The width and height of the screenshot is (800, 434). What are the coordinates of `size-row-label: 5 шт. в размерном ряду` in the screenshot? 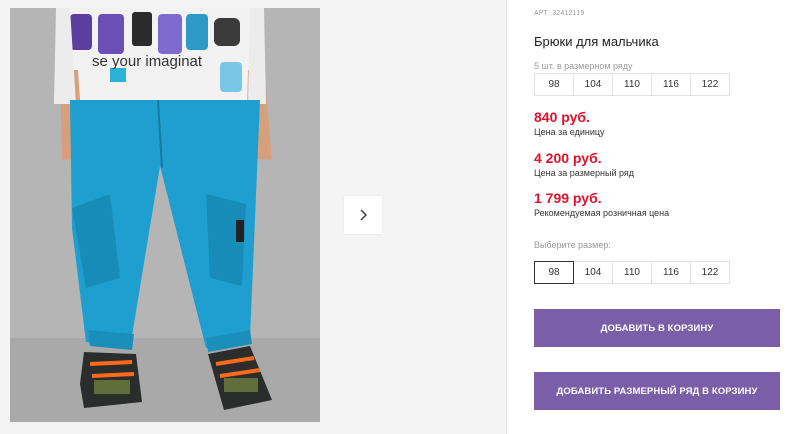 It's located at (583, 66).